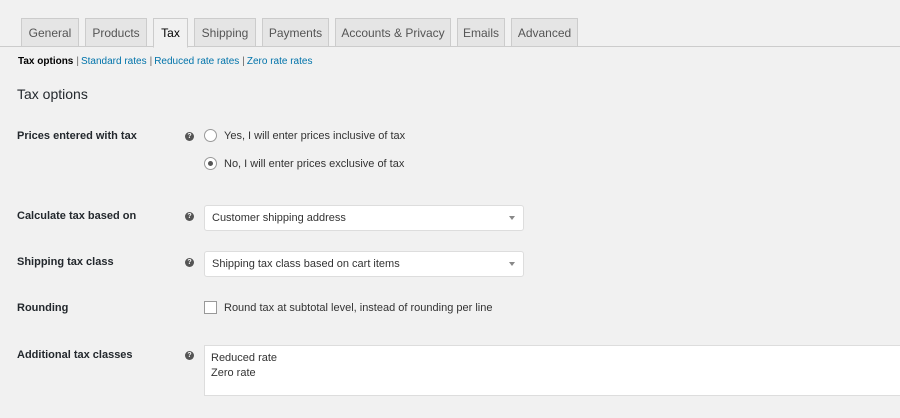 The height and width of the screenshot is (418, 900). What do you see at coordinates (210, 307) in the screenshot?
I see `rounding-checkbox` at bounding box center [210, 307].